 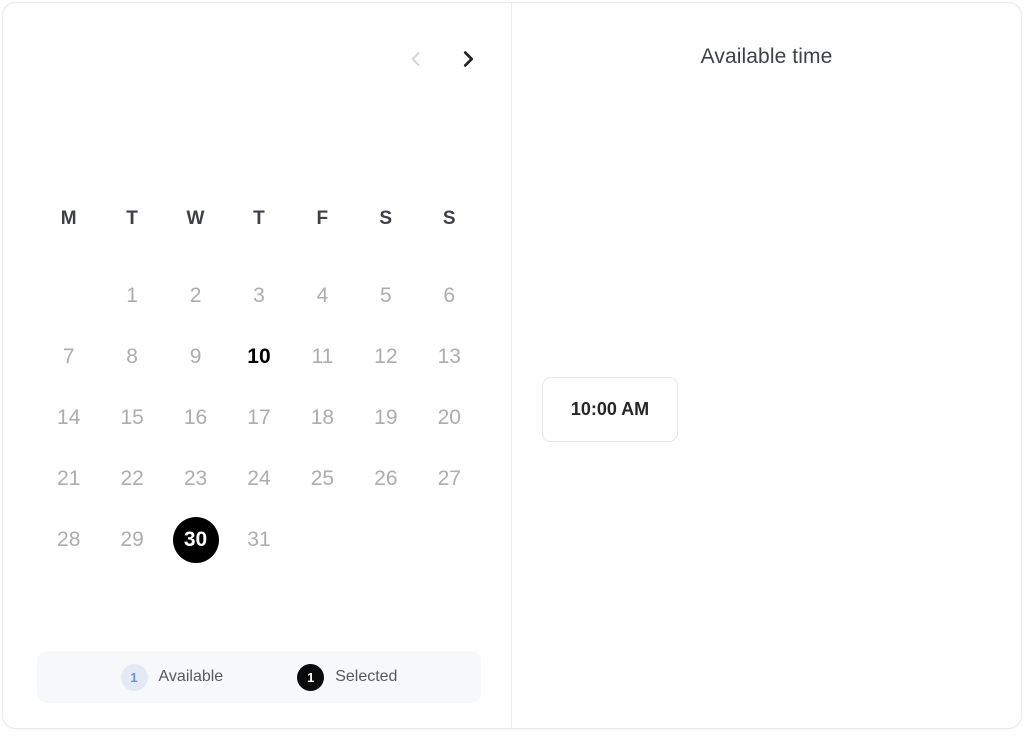 I want to click on calendar-day-19: 19, so click(x=386, y=418).